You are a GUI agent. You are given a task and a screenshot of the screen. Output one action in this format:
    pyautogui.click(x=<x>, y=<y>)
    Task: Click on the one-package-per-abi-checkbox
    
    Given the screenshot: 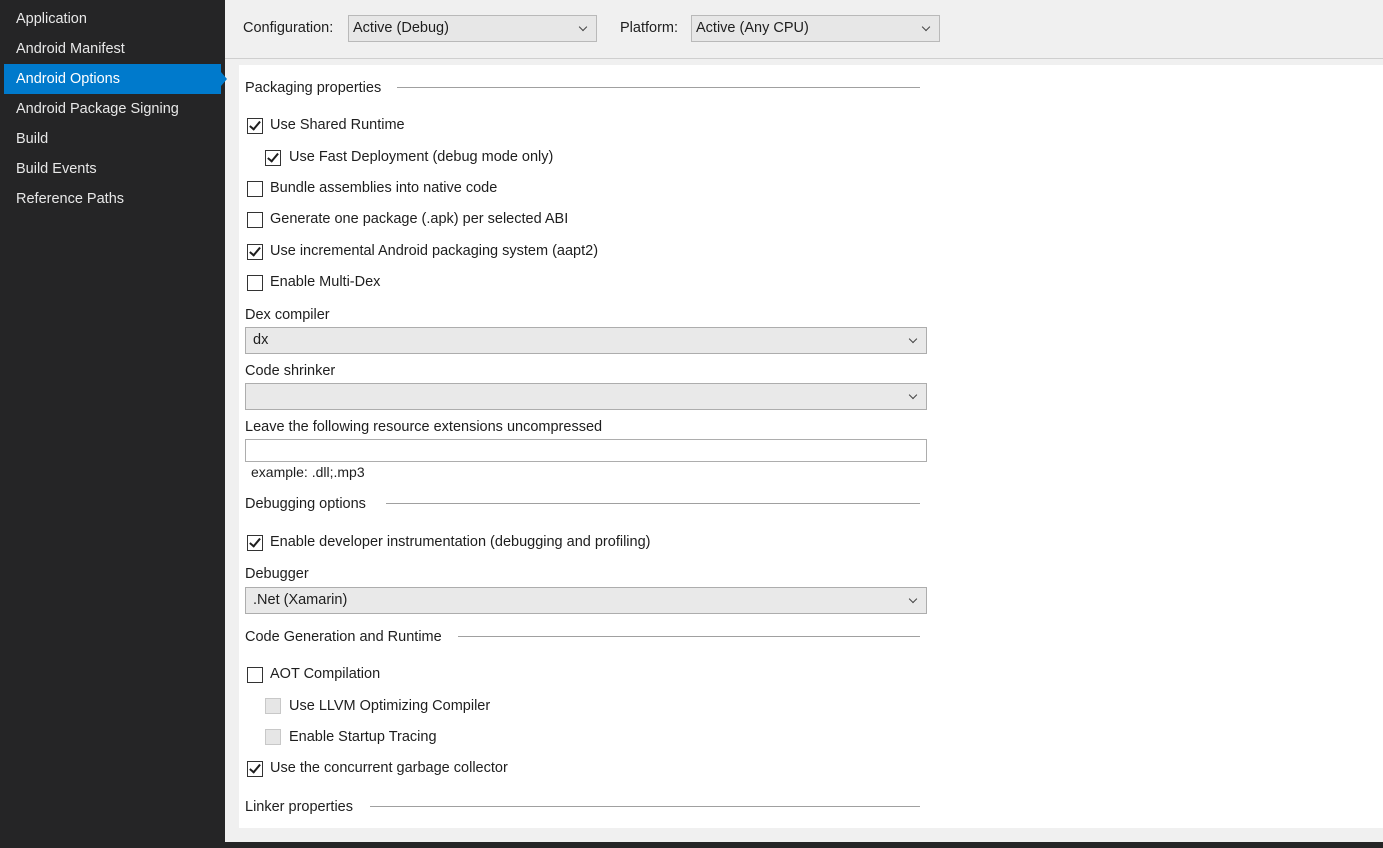 What is the action you would take?
    pyautogui.click(x=255, y=220)
    